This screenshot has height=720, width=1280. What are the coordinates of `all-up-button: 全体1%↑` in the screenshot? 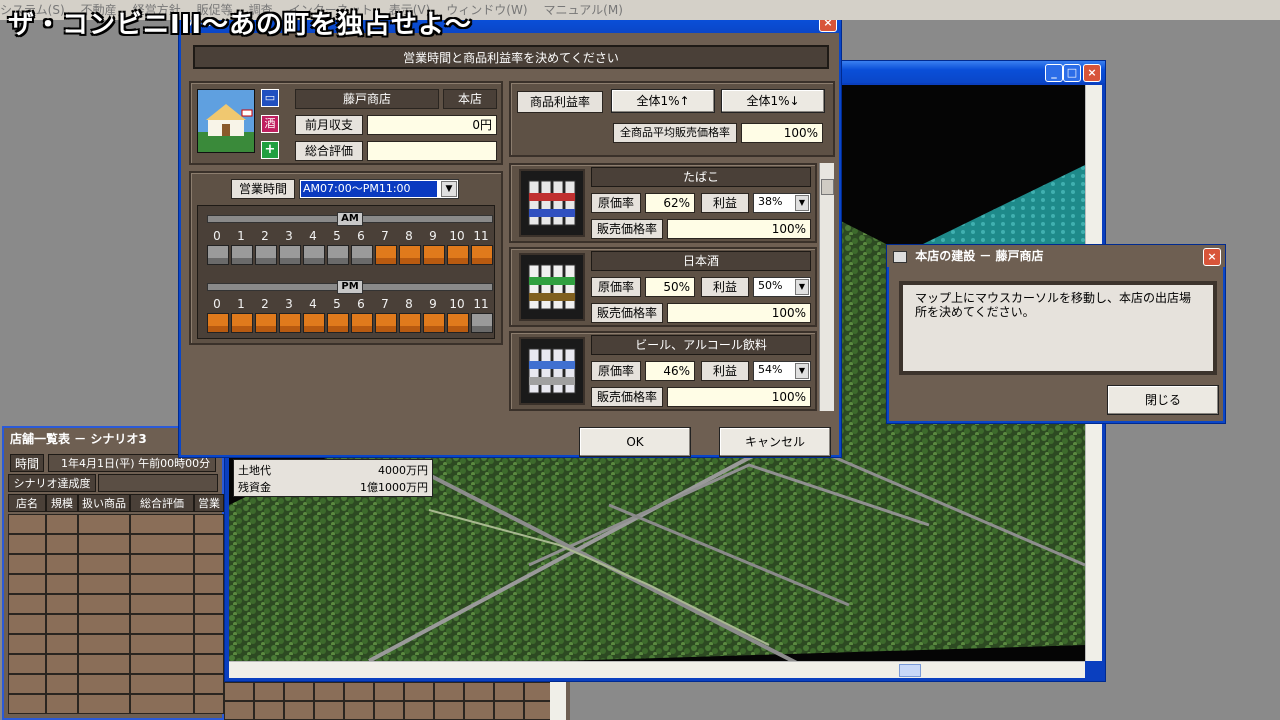 It's located at (663, 101).